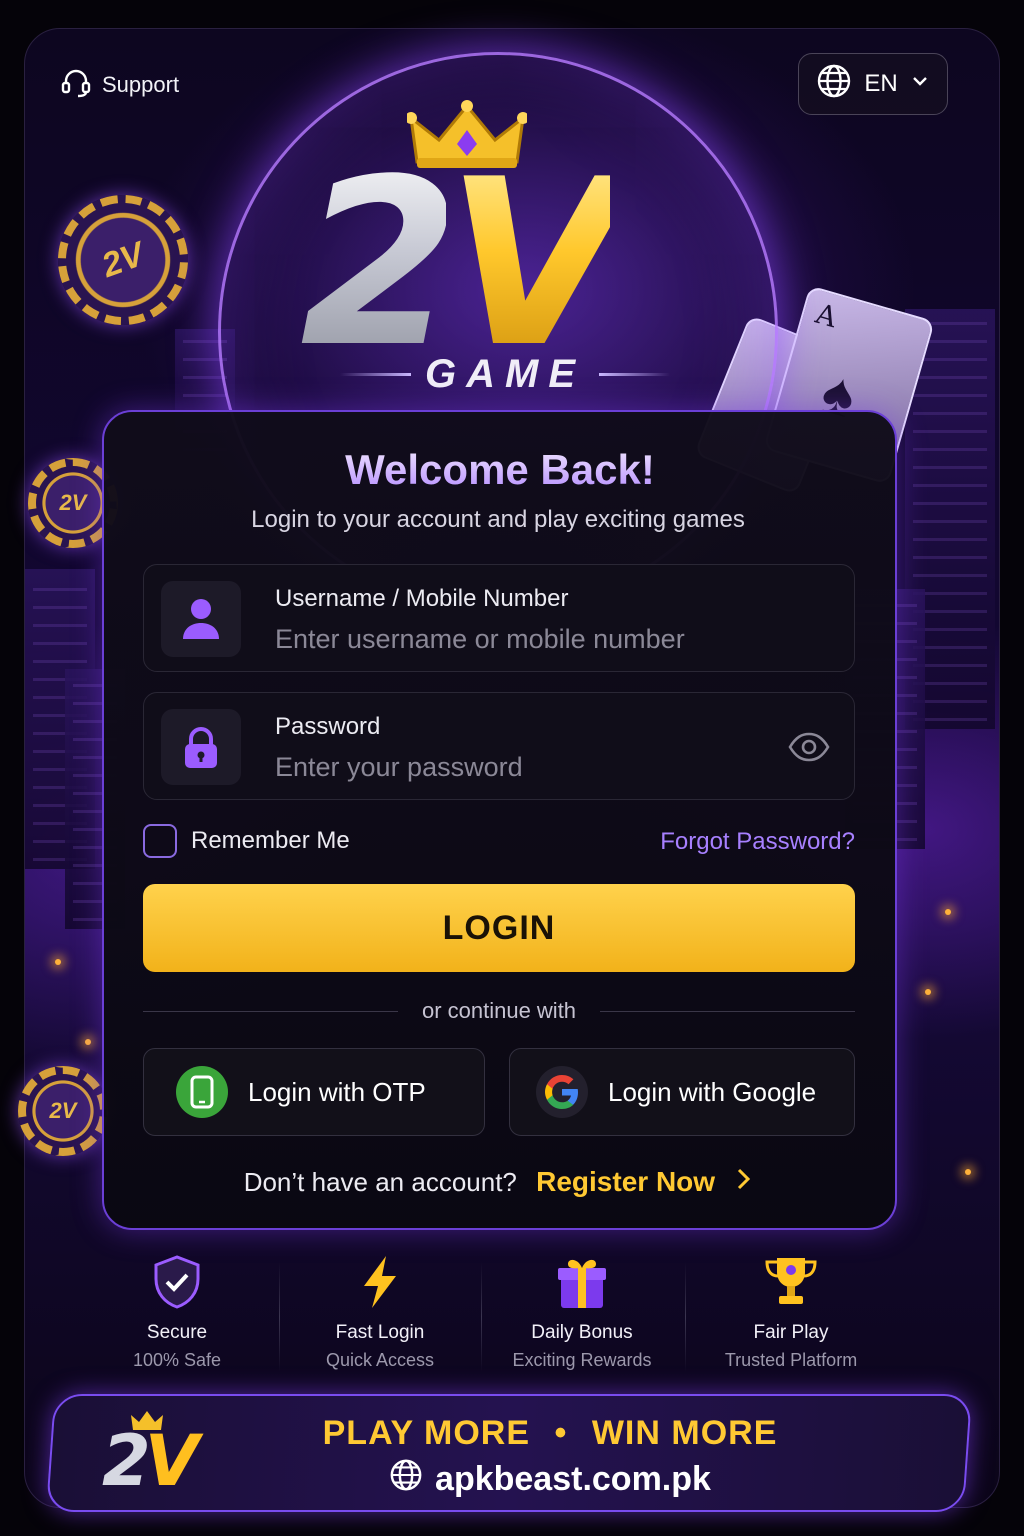 The width and height of the screenshot is (1024, 1536). What do you see at coordinates (177, 1332) in the screenshot?
I see `feature-title: Secure` at bounding box center [177, 1332].